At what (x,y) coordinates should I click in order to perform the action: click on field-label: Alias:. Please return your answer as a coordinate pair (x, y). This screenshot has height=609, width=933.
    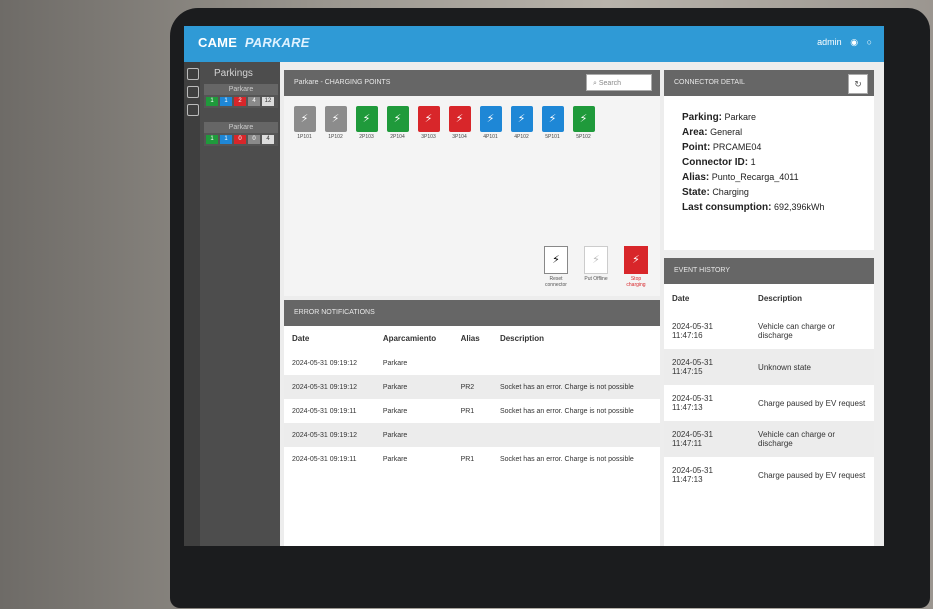
    Looking at the image, I should click on (696, 177).